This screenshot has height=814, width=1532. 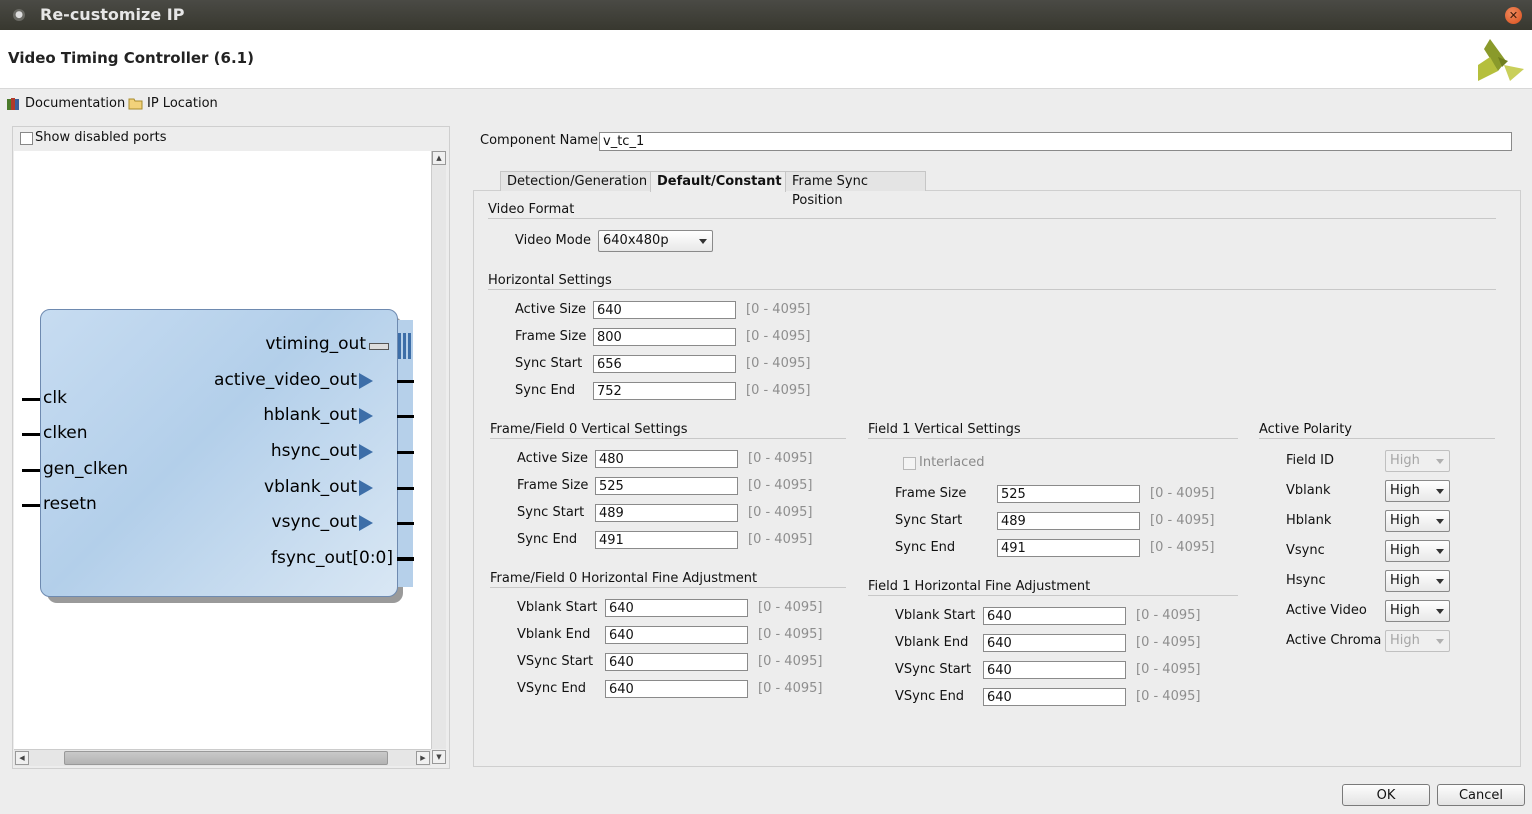 What do you see at coordinates (19, 15) in the screenshot?
I see `window-menu-icon: ●` at bounding box center [19, 15].